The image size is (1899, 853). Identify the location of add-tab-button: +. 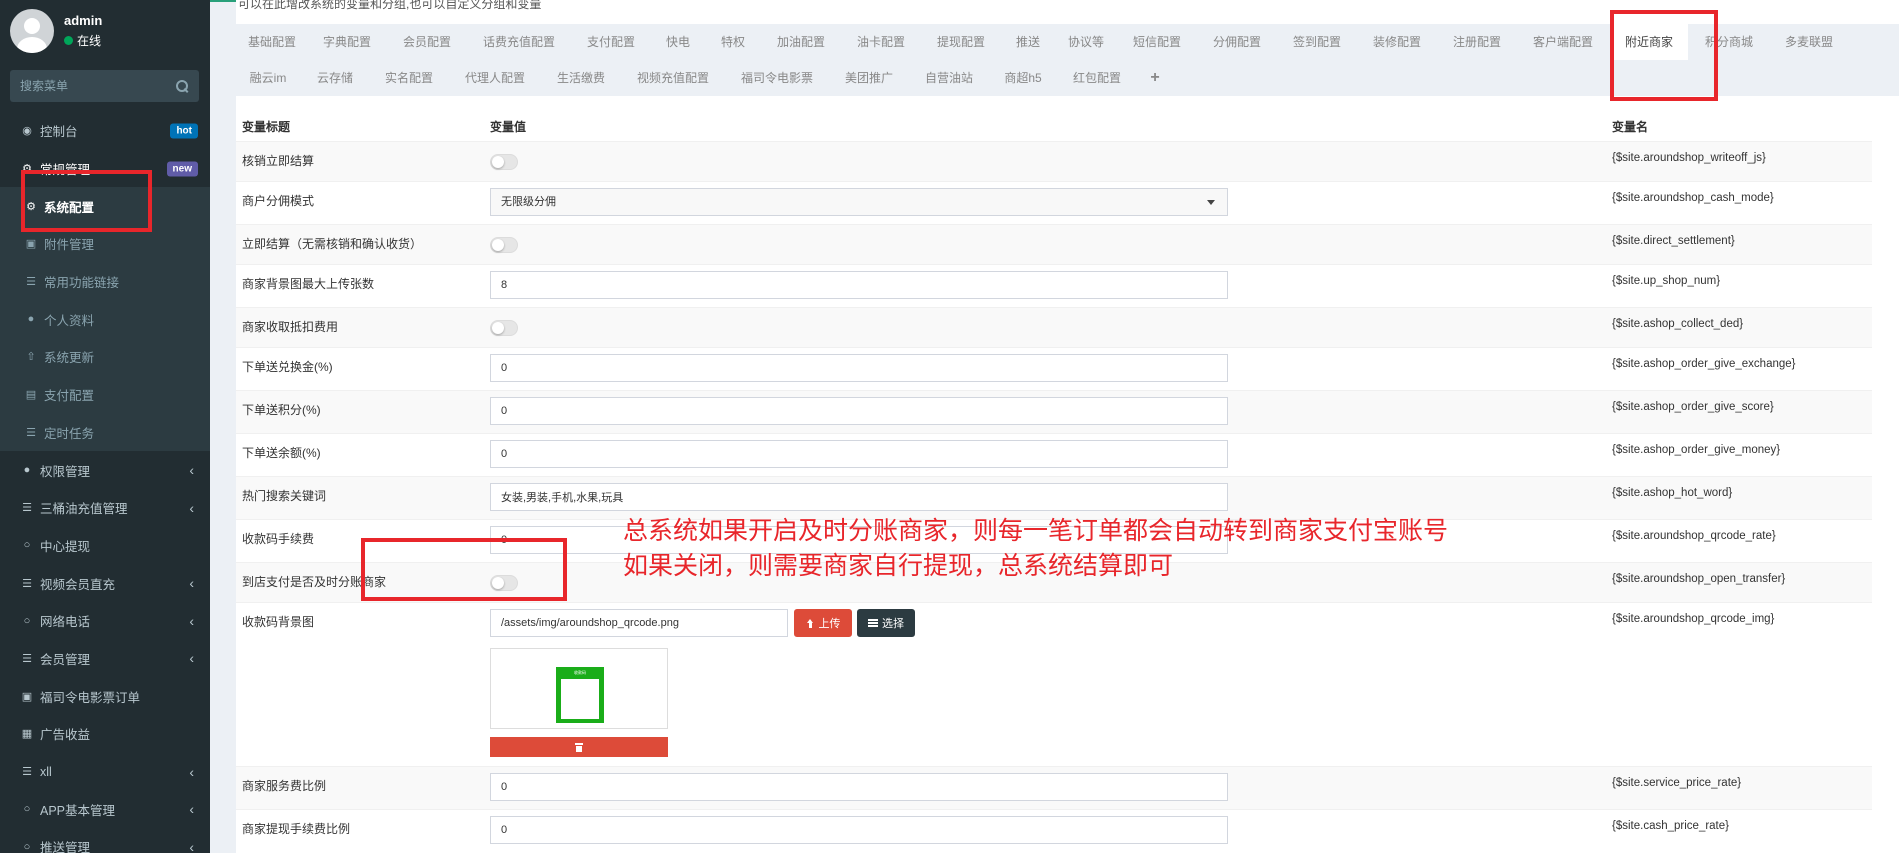
(1155, 78).